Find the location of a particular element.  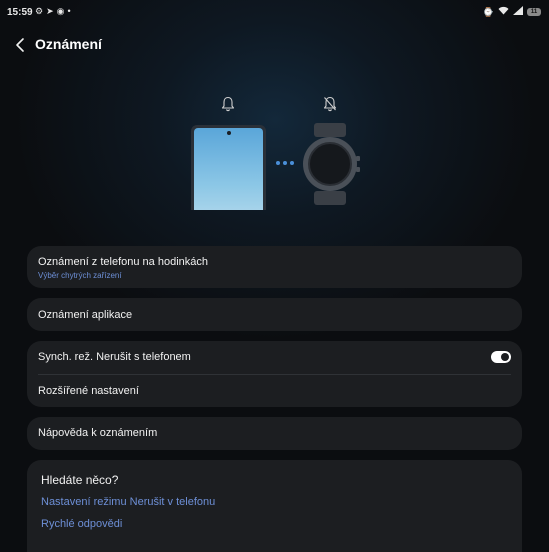

advanced-settings-row: Rozšířené nastavení is located at coordinates (274, 391).